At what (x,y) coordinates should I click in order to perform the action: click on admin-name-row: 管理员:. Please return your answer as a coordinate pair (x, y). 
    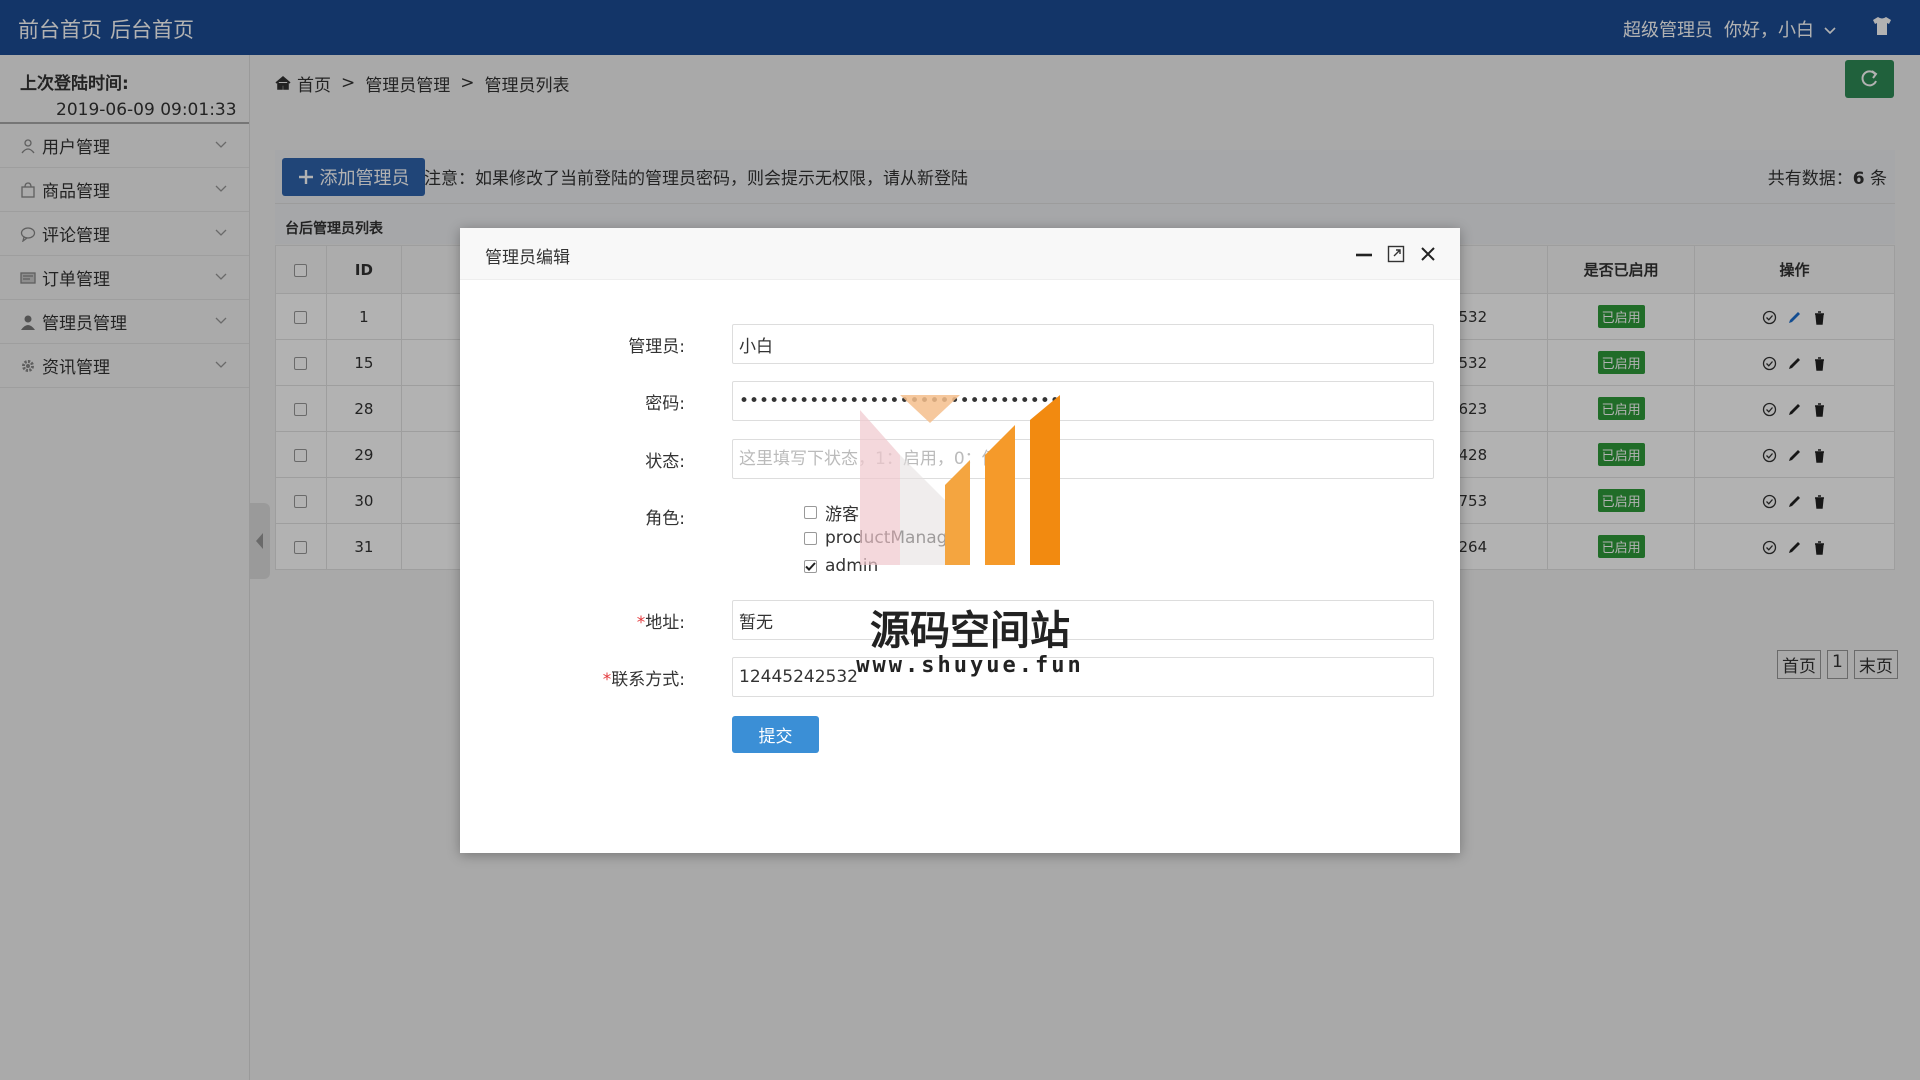
    Looking at the image, I should click on (960, 344).